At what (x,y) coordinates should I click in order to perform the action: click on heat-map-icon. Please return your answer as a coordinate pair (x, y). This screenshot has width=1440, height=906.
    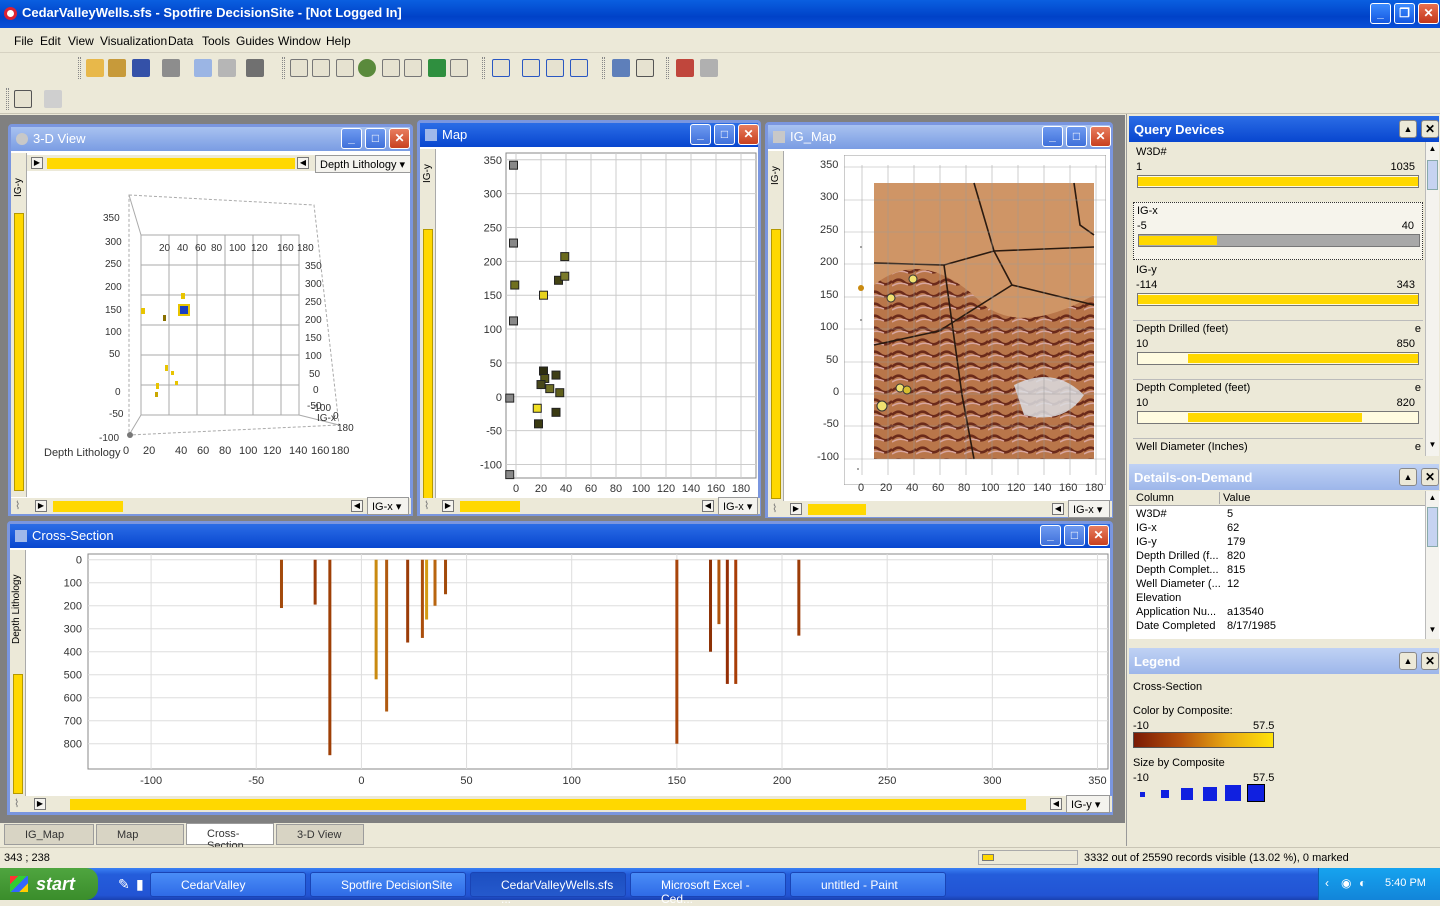
    Looking at the image, I should click on (437, 68).